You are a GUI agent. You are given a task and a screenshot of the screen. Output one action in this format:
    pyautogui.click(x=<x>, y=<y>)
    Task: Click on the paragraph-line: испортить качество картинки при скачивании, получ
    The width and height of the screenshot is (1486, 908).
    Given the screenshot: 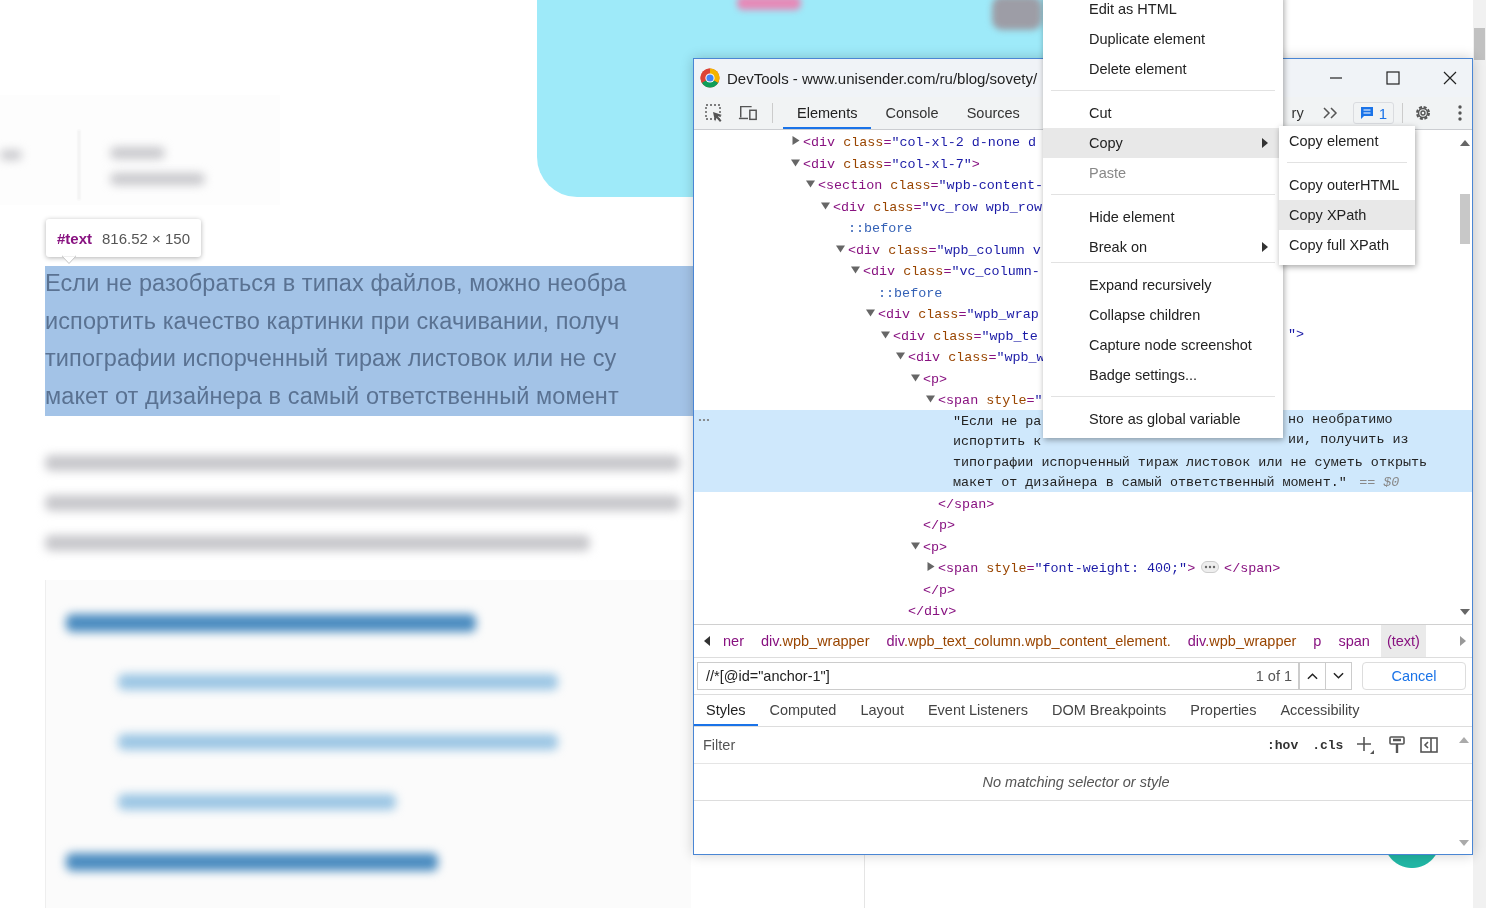 What is the action you would take?
    pyautogui.click(x=333, y=321)
    